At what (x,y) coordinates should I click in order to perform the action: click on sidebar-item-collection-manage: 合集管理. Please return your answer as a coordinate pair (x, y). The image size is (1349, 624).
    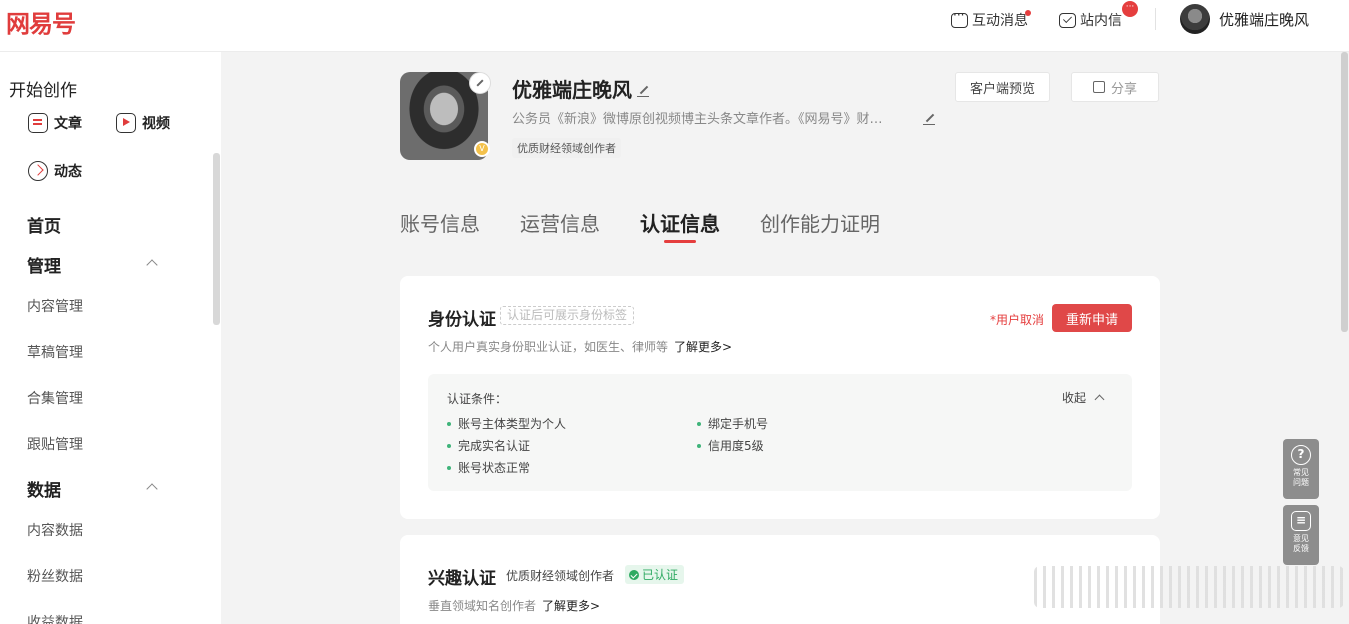
    Looking at the image, I should click on (55, 398).